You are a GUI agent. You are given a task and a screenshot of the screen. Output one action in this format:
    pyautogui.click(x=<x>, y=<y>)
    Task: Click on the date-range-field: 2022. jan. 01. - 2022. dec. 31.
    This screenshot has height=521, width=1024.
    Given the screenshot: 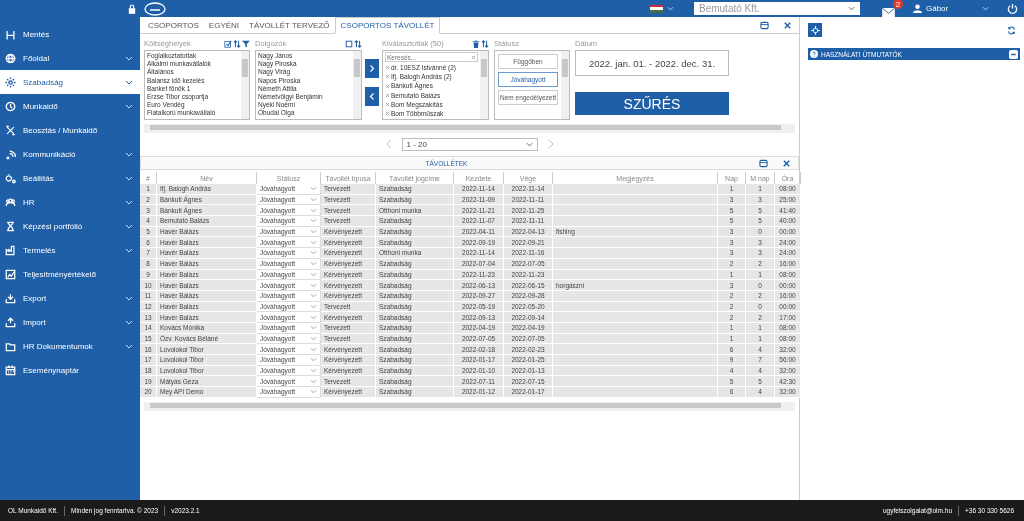 What is the action you would take?
    pyautogui.click(x=652, y=63)
    